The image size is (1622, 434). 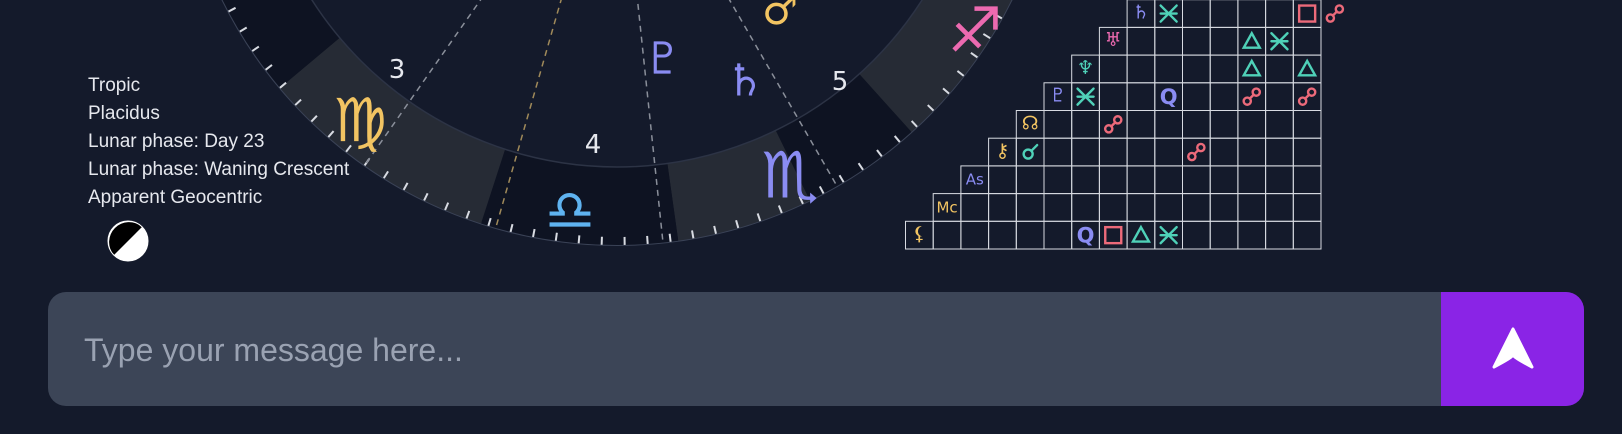 I want to click on aspect-grid-row-glyph: ♆, so click(x=1085, y=68).